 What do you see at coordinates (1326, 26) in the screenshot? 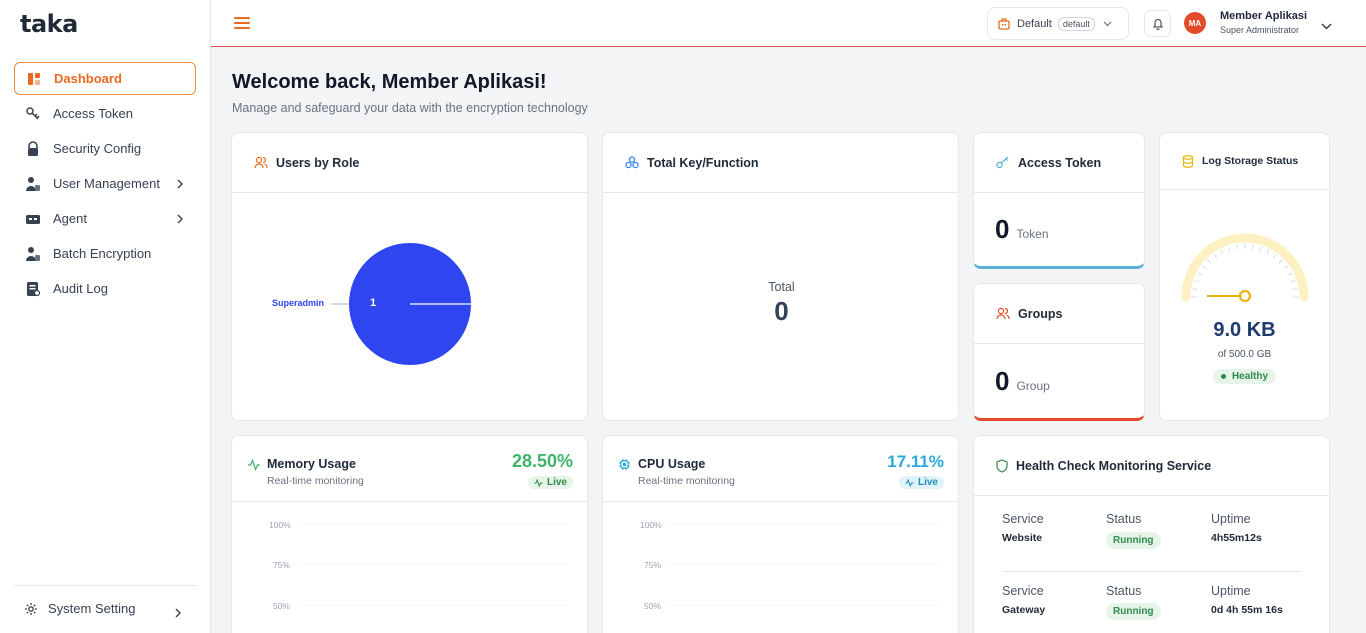
I see `user-menu-chevron-icon` at bounding box center [1326, 26].